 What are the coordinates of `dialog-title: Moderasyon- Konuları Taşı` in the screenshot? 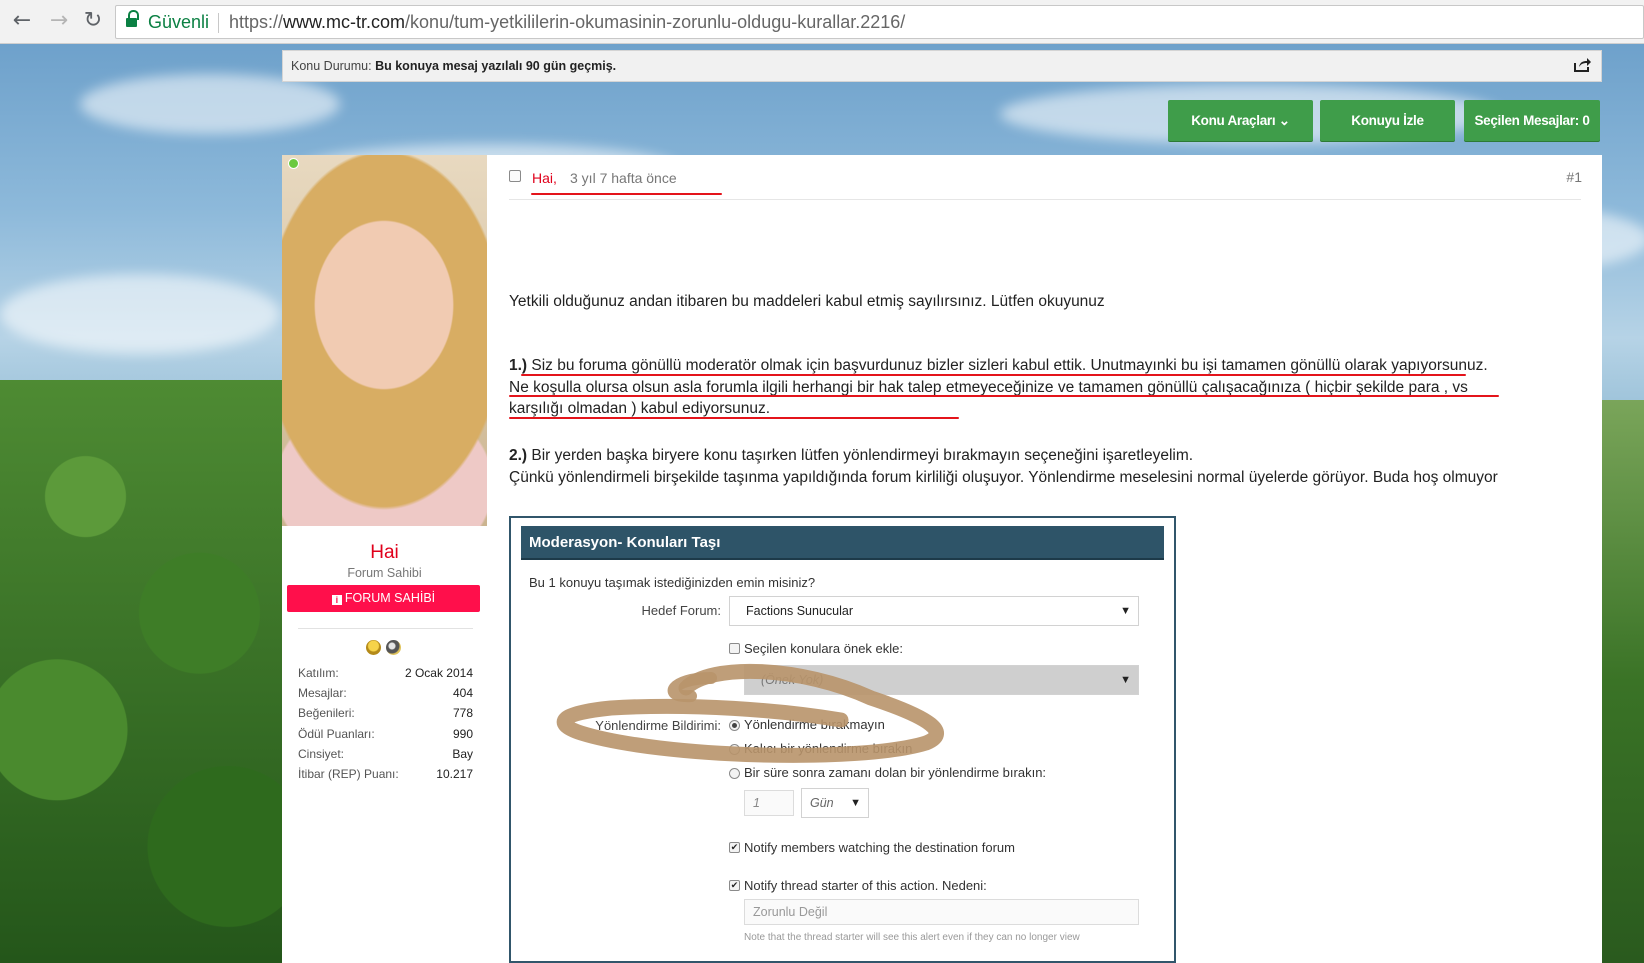 It's located at (842, 543).